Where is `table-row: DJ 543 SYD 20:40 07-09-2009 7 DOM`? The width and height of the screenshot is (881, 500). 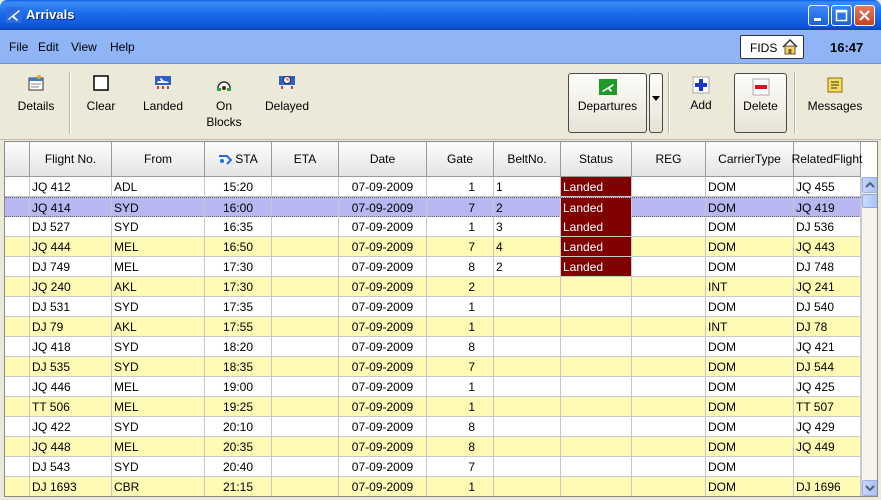 table-row: DJ 543 SYD 20:40 07-09-2009 7 DOM is located at coordinates (433, 467).